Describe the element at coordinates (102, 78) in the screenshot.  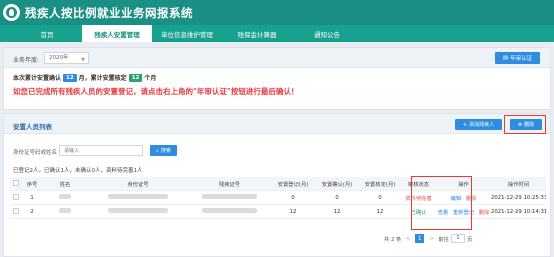
I see `summary-mid: 月，累计安置核定` at that location.